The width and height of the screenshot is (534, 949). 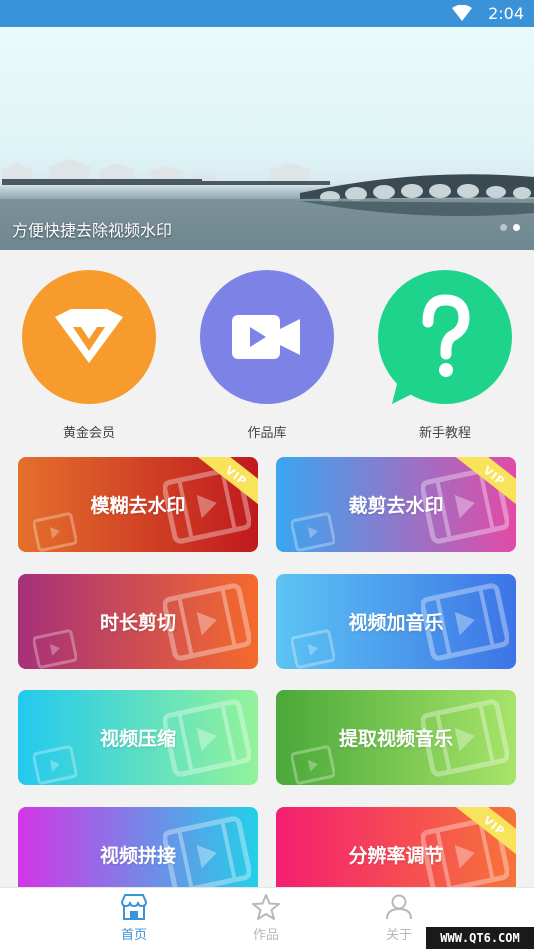 I want to click on feature-title: 视频压缩, so click(x=137, y=739).